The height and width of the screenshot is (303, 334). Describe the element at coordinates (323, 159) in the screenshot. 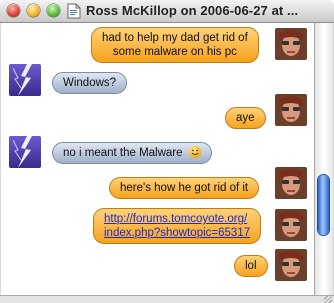

I see `vertical-scrollbar` at that location.